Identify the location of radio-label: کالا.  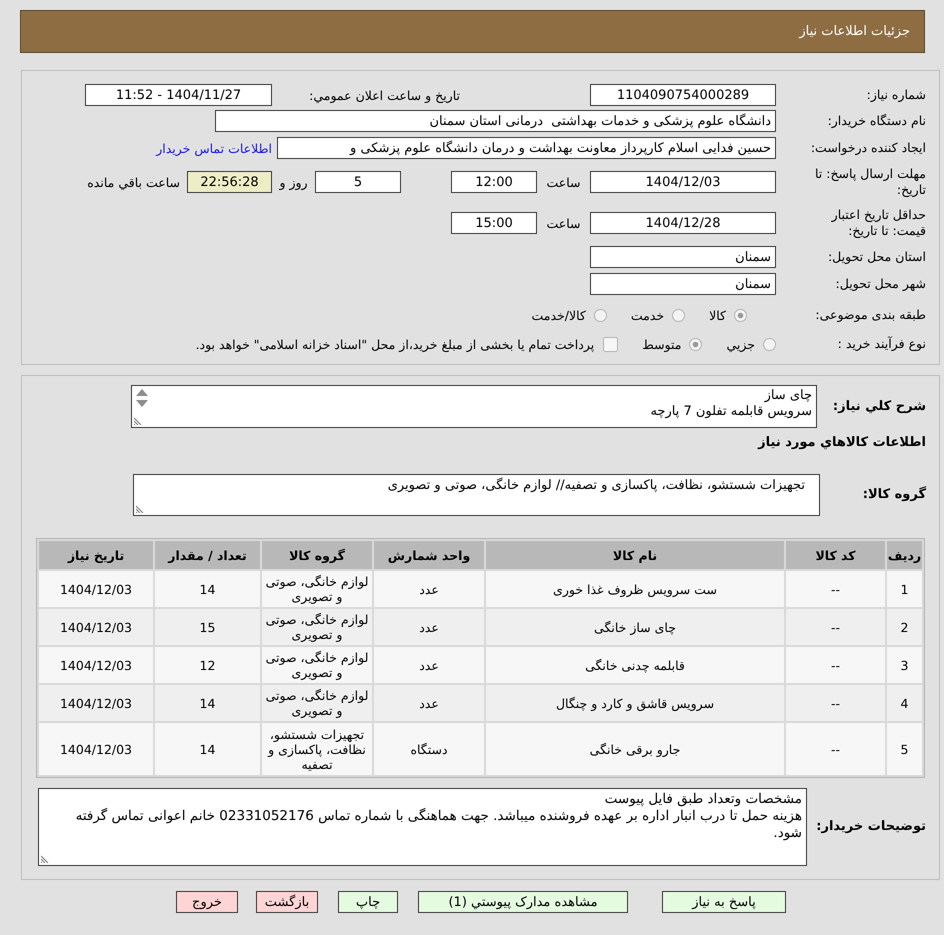
(717, 315).